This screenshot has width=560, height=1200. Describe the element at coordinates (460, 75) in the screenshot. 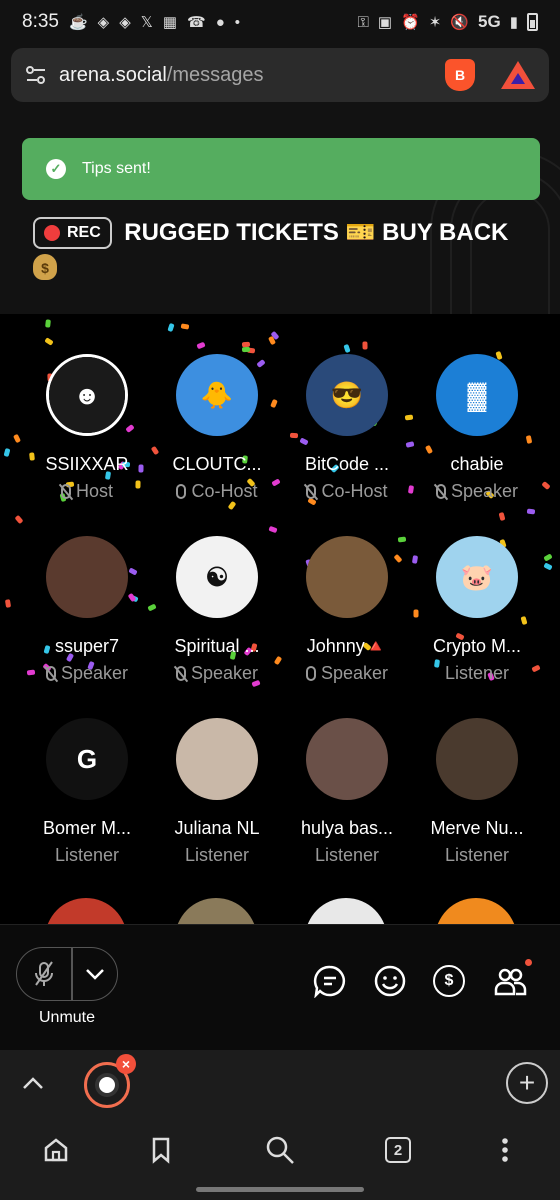

I see `brave-shields-icon: B` at that location.